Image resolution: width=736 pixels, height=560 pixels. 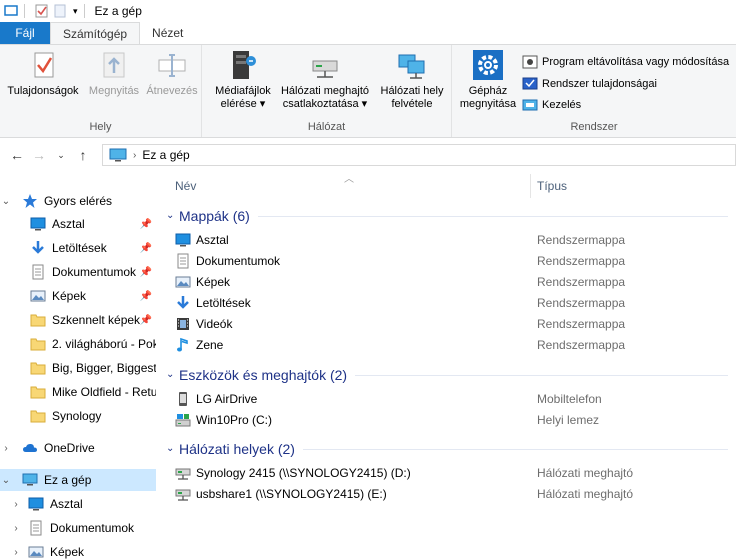 I want to click on tab-file: Fájl, so click(x=25, y=33).